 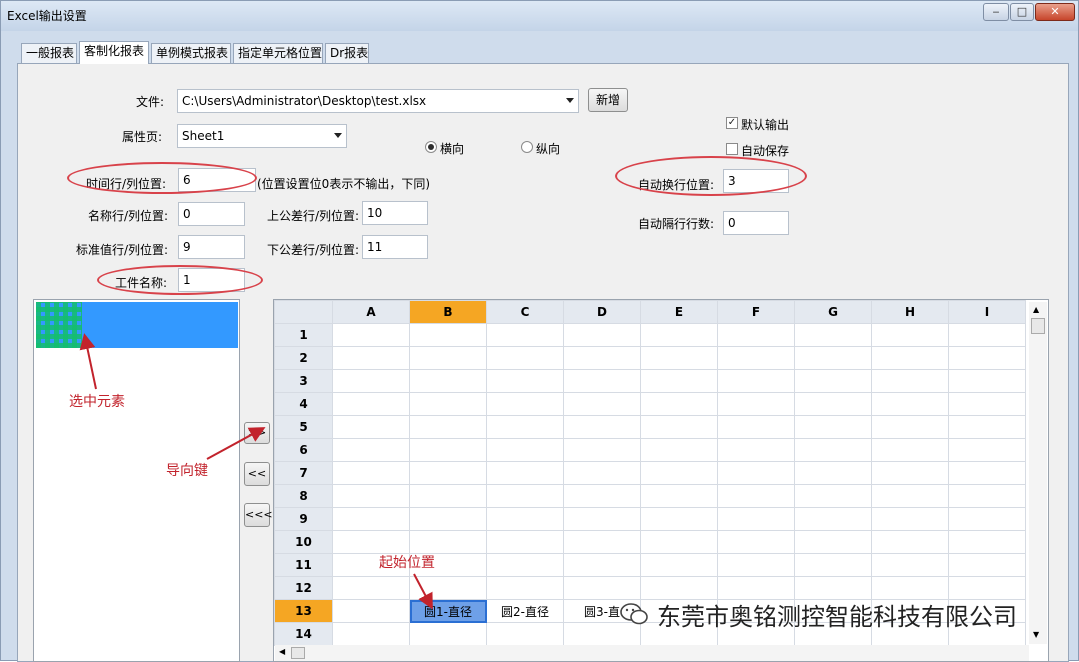 What do you see at coordinates (256, 471) in the screenshot?
I see `annotation-arrows` at bounding box center [256, 471].